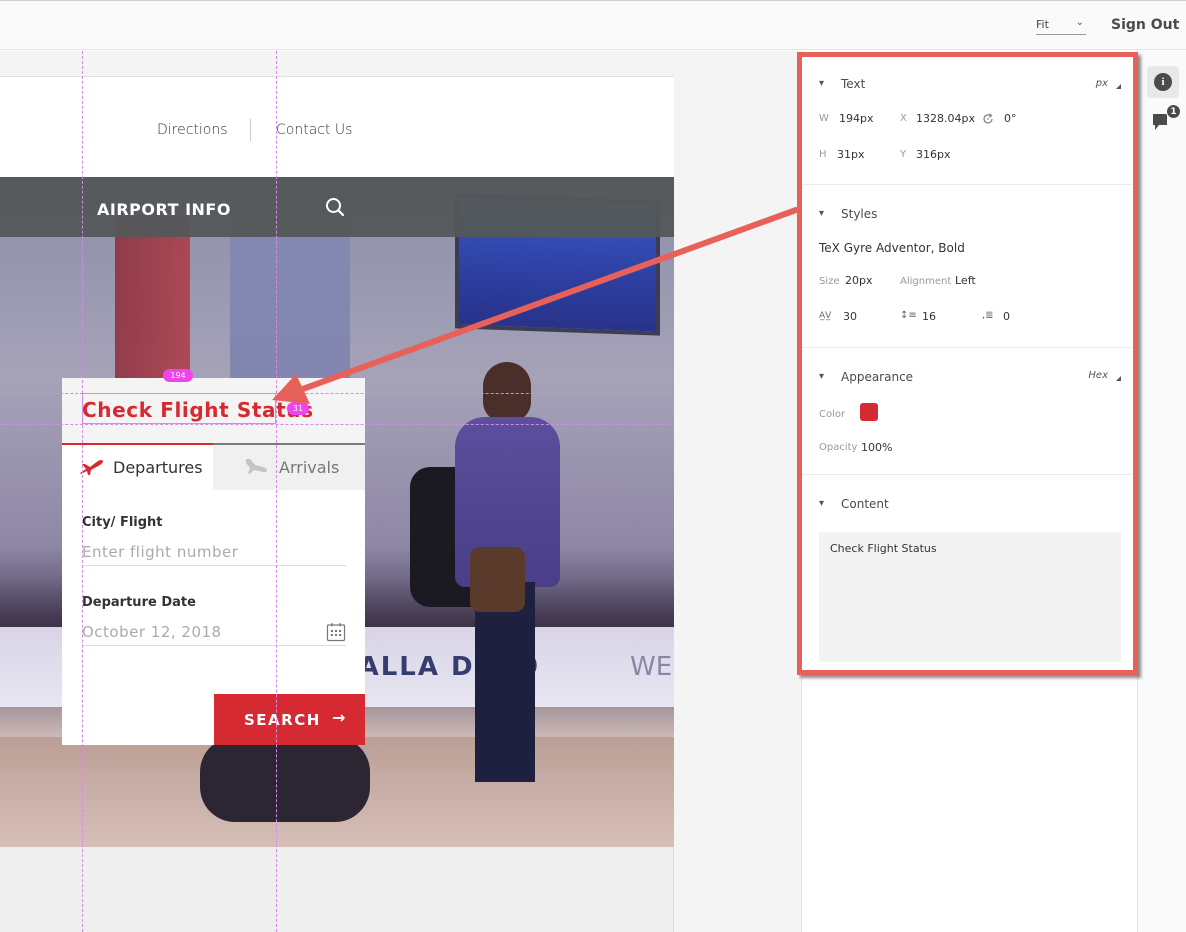  What do you see at coordinates (336, 632) in the screenshot?
I see `calendar-icon` at bounding box center [336, 632].